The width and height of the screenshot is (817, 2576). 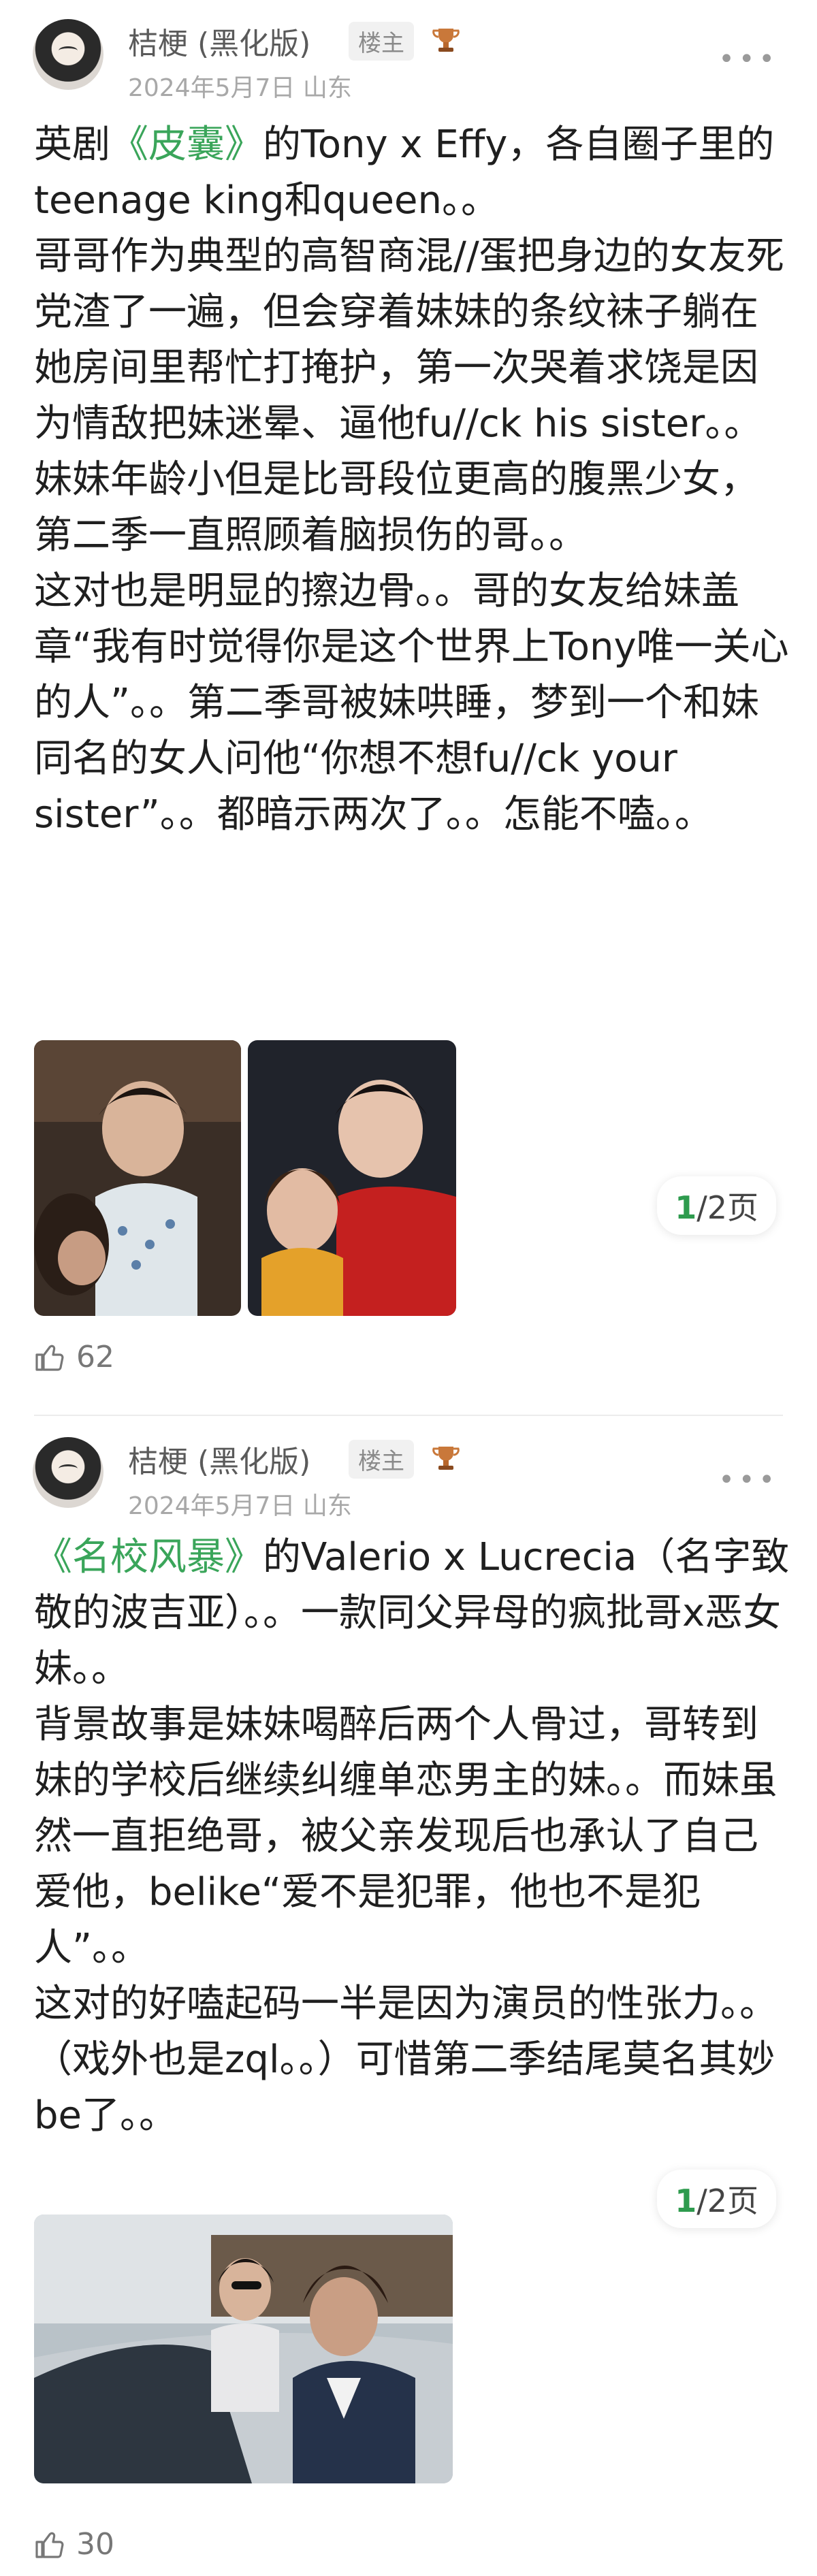 I want to click on like-count: 62, so click(x=95, y=1357).